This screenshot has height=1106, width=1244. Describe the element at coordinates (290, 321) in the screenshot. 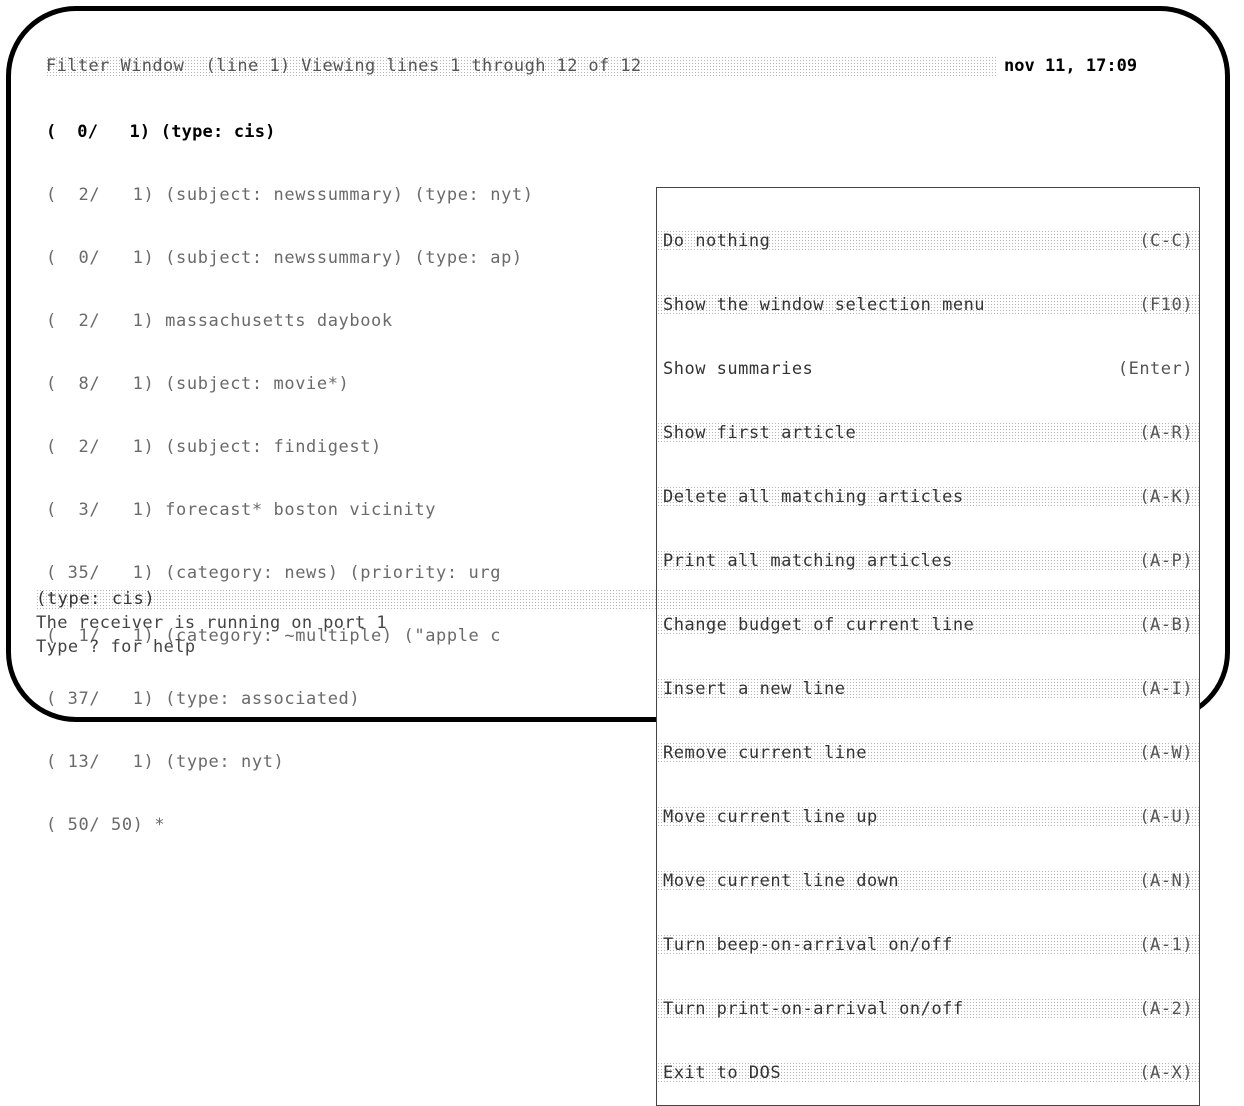

I see `filter-row-4: ( 2/ 1) massachusetts daybook` at that location.